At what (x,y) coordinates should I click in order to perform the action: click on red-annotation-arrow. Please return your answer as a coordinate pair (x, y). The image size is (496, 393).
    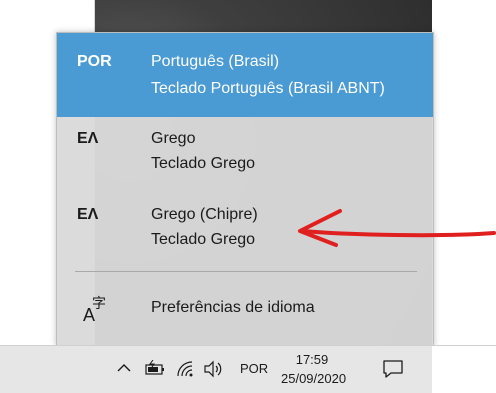
    Looking at the image, I should click on (397, 228).